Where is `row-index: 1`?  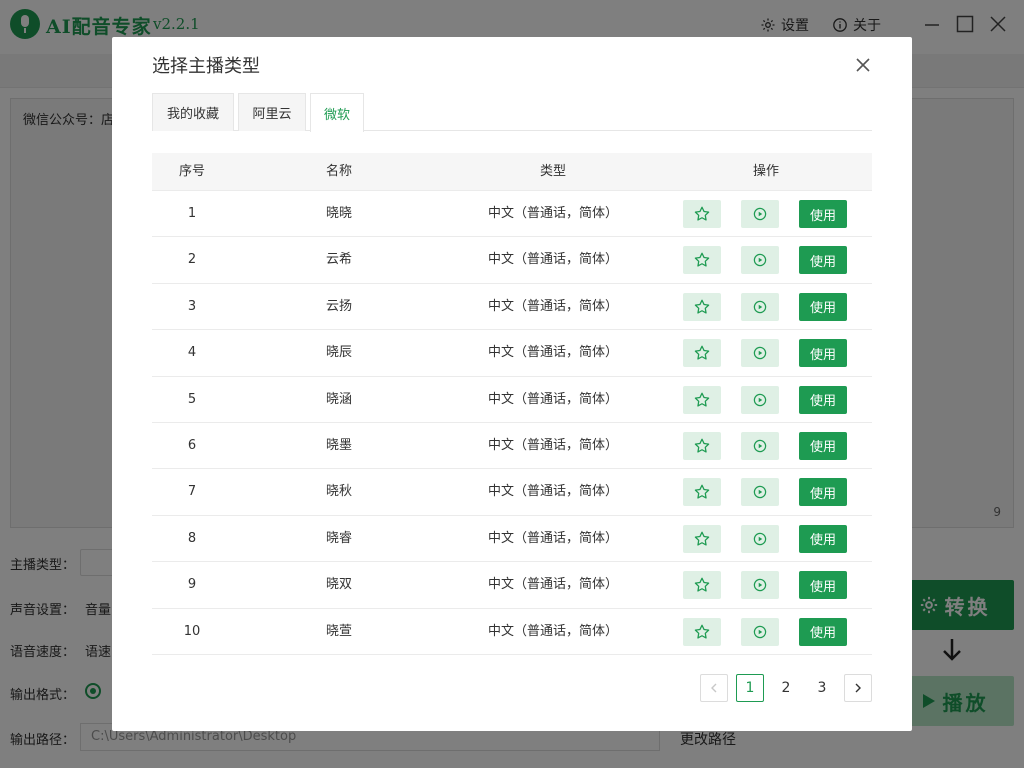 row-index: 1 is located at coordinates (192, 213).